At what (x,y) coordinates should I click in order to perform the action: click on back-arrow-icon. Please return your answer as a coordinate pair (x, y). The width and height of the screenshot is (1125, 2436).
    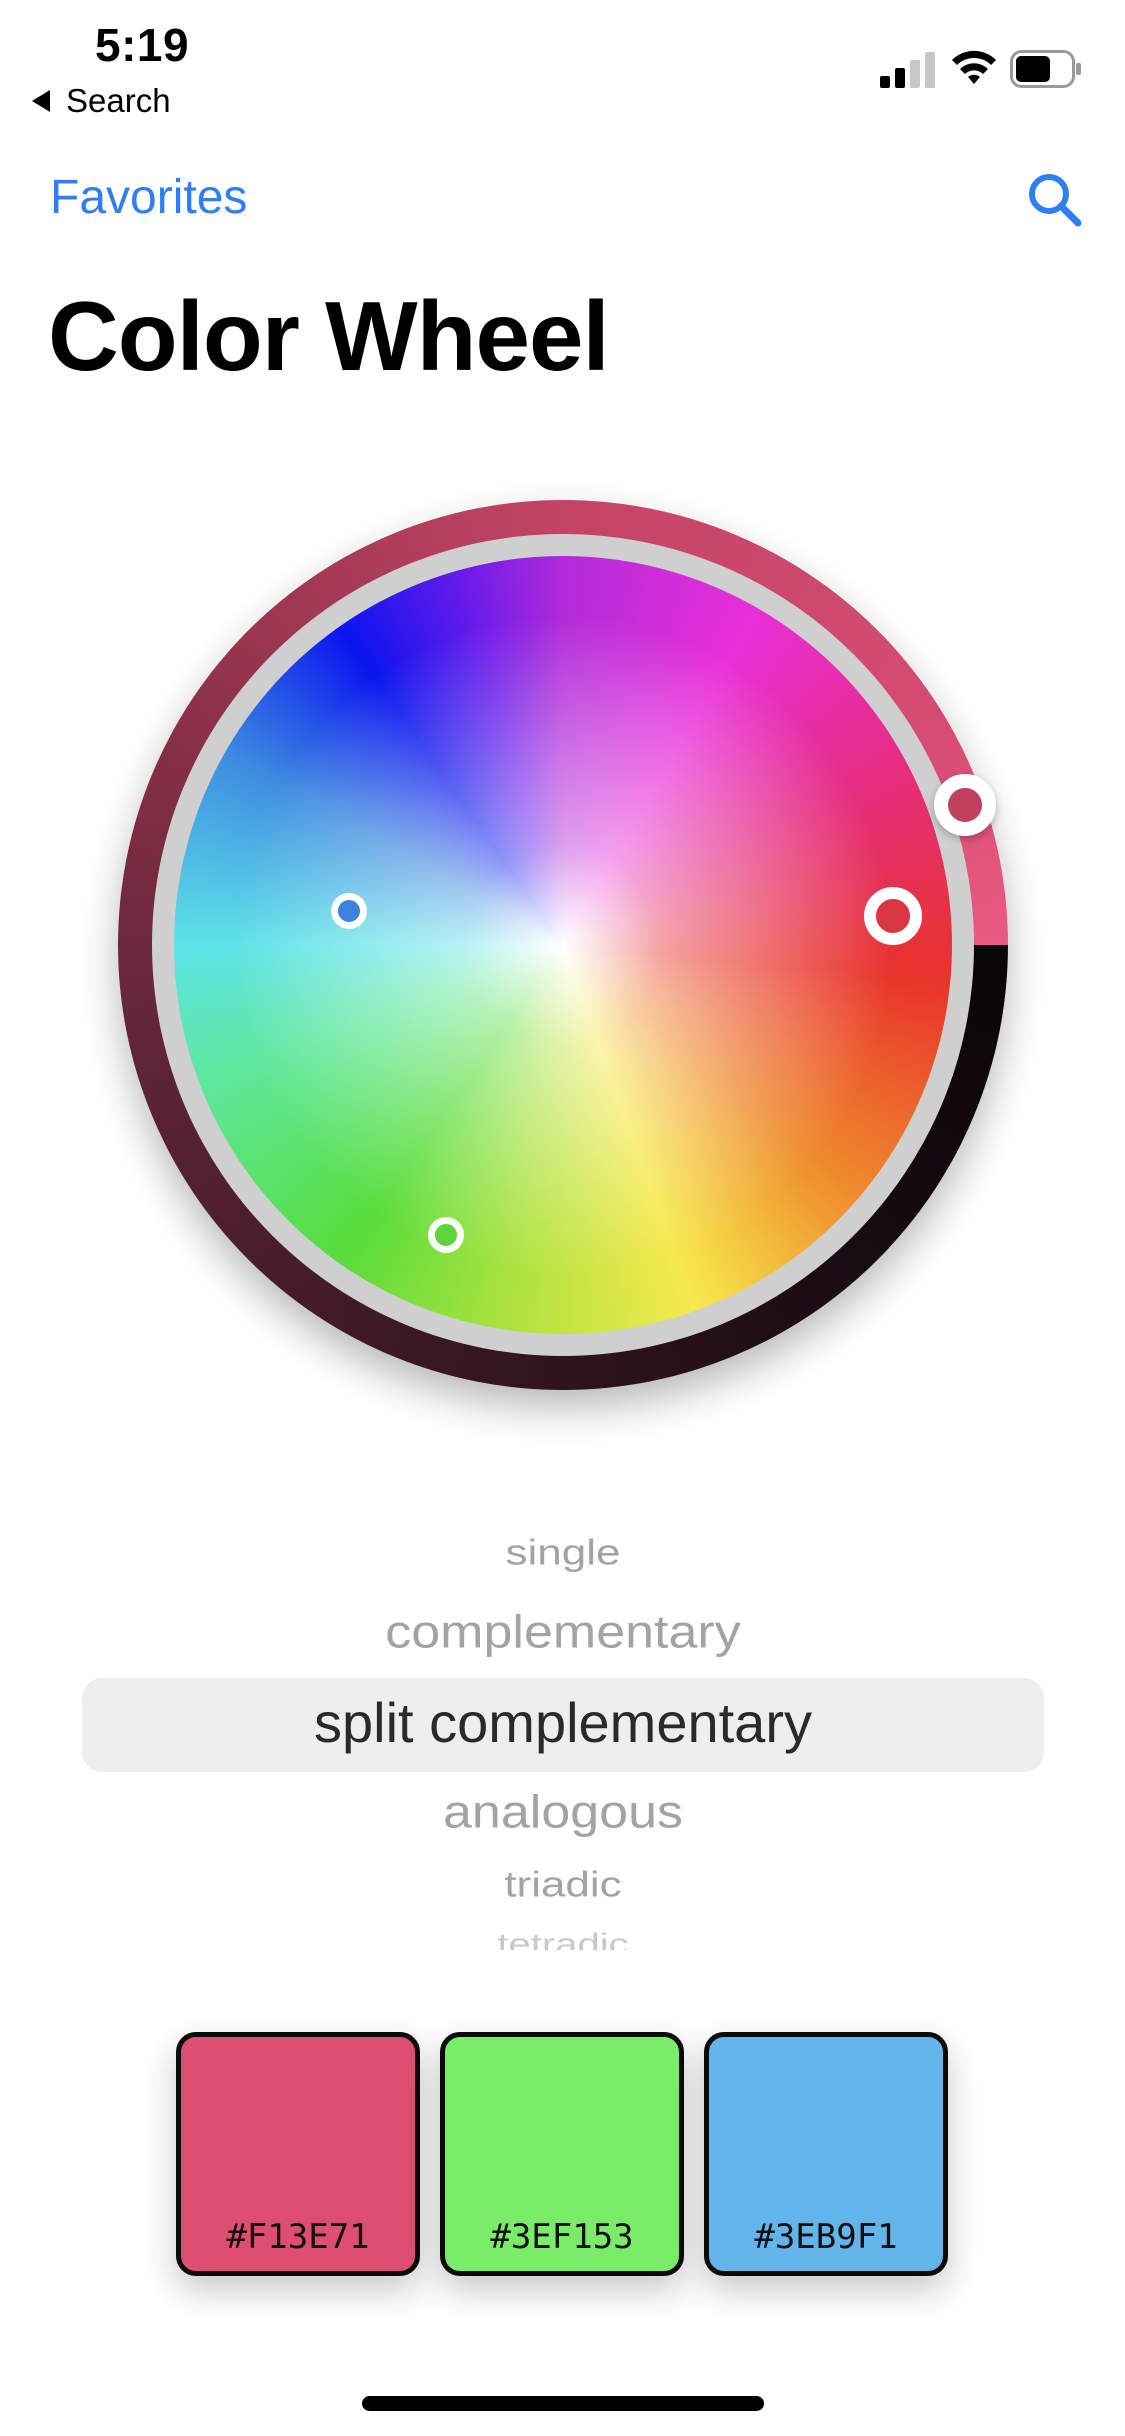
    Looking at the image, I should click on (41, 101).